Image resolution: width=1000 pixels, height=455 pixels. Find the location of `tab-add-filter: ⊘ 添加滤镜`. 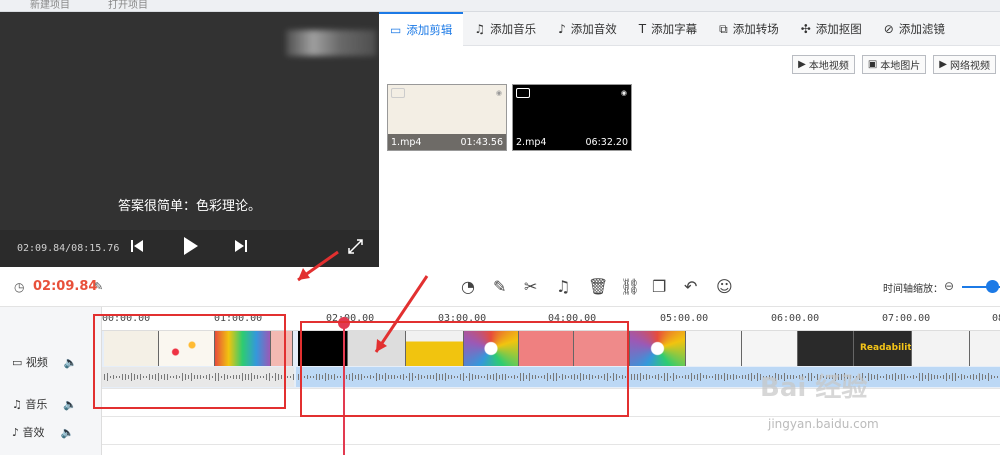

tab-add-filter: ⊘ 添加滤镜 is located at coordinates (914, 29).